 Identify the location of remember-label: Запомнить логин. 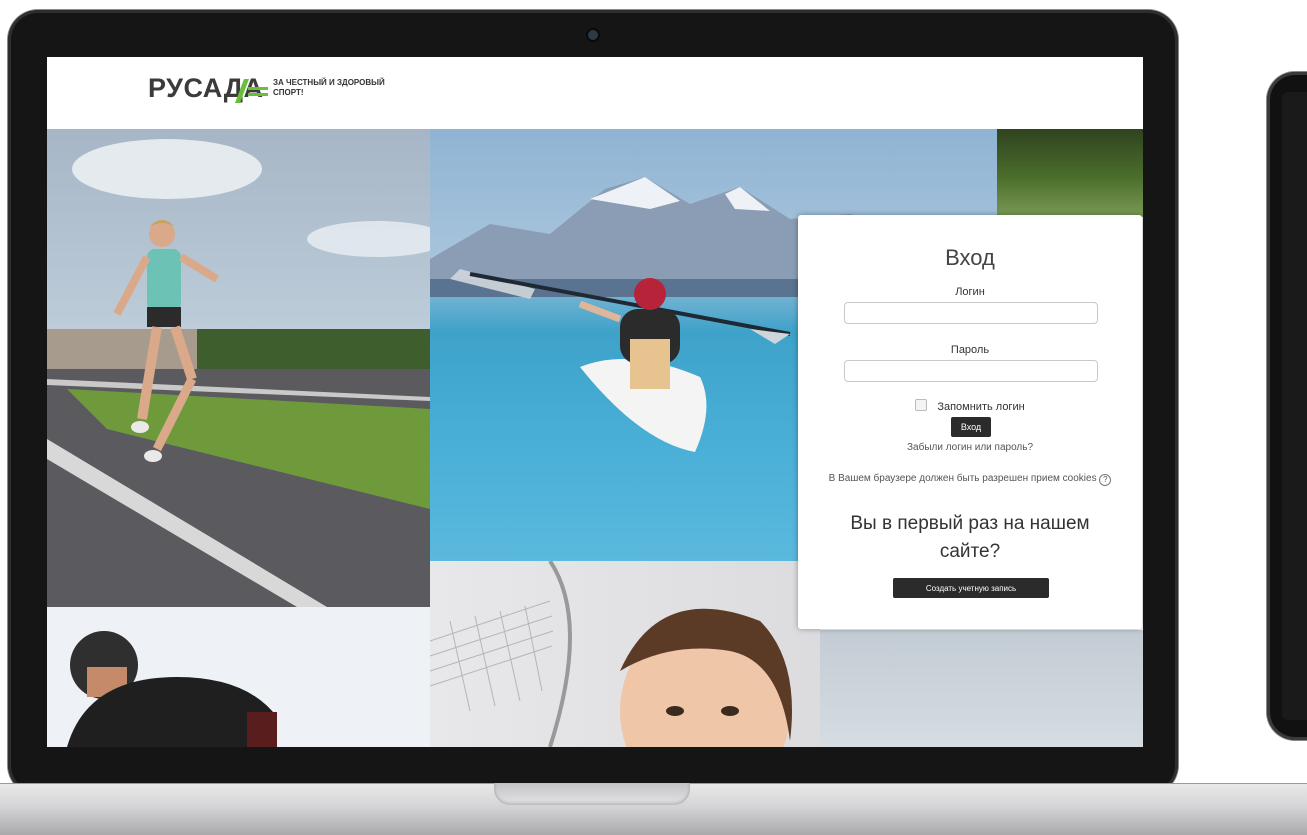
(980, 407).